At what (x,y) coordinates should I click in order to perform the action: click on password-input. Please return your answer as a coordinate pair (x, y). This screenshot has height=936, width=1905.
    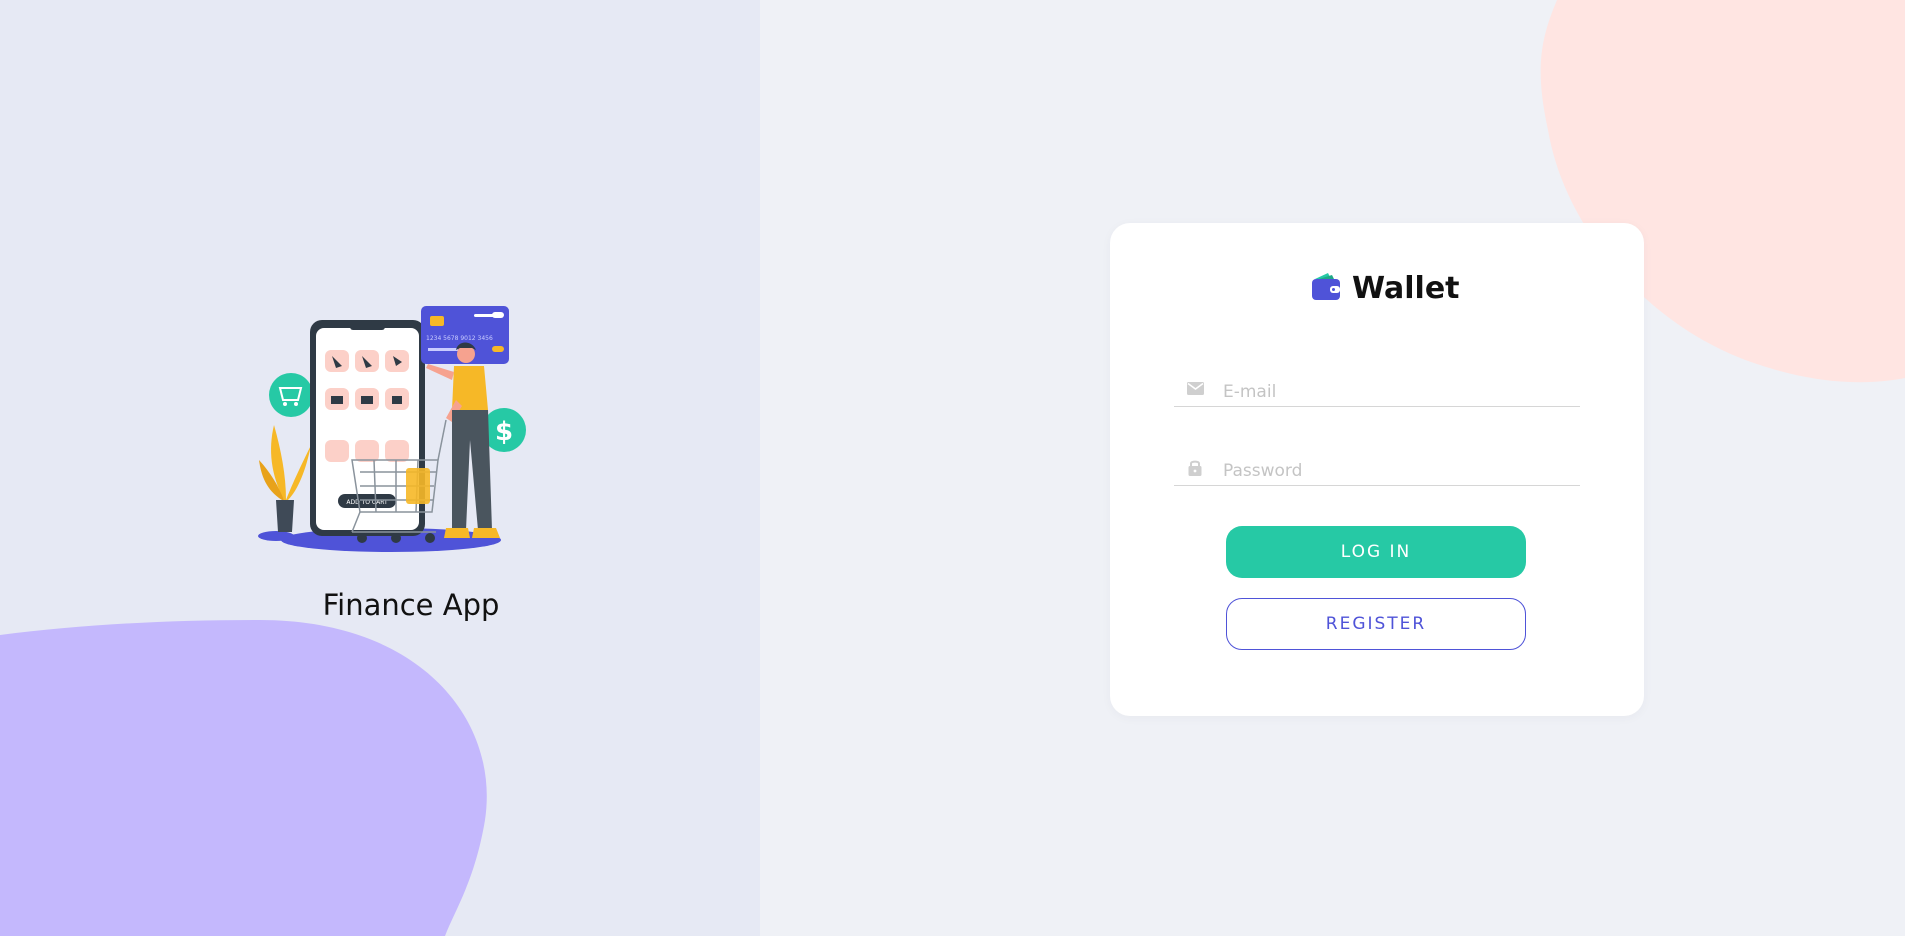
    Looking at the image, I should click on (1393, 471).